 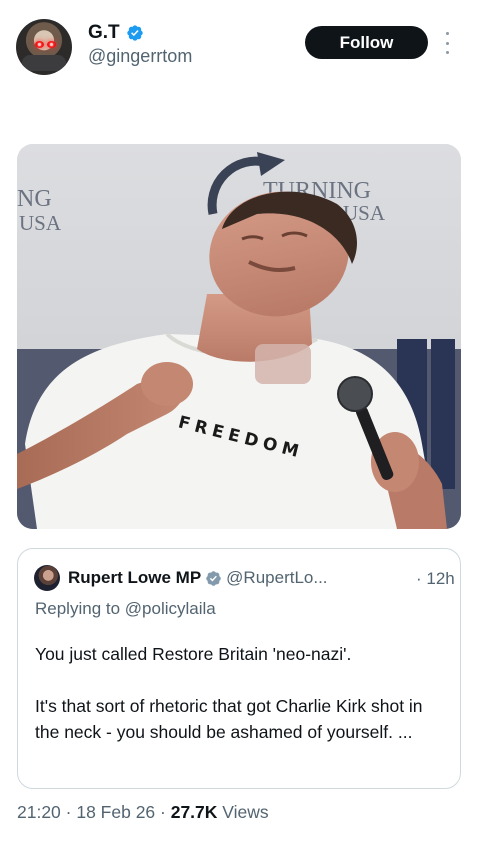 What do you see at coordinates (44, 63) in the screenshot?
I see `avatar-shoulder` at bounding box center [44, 63].